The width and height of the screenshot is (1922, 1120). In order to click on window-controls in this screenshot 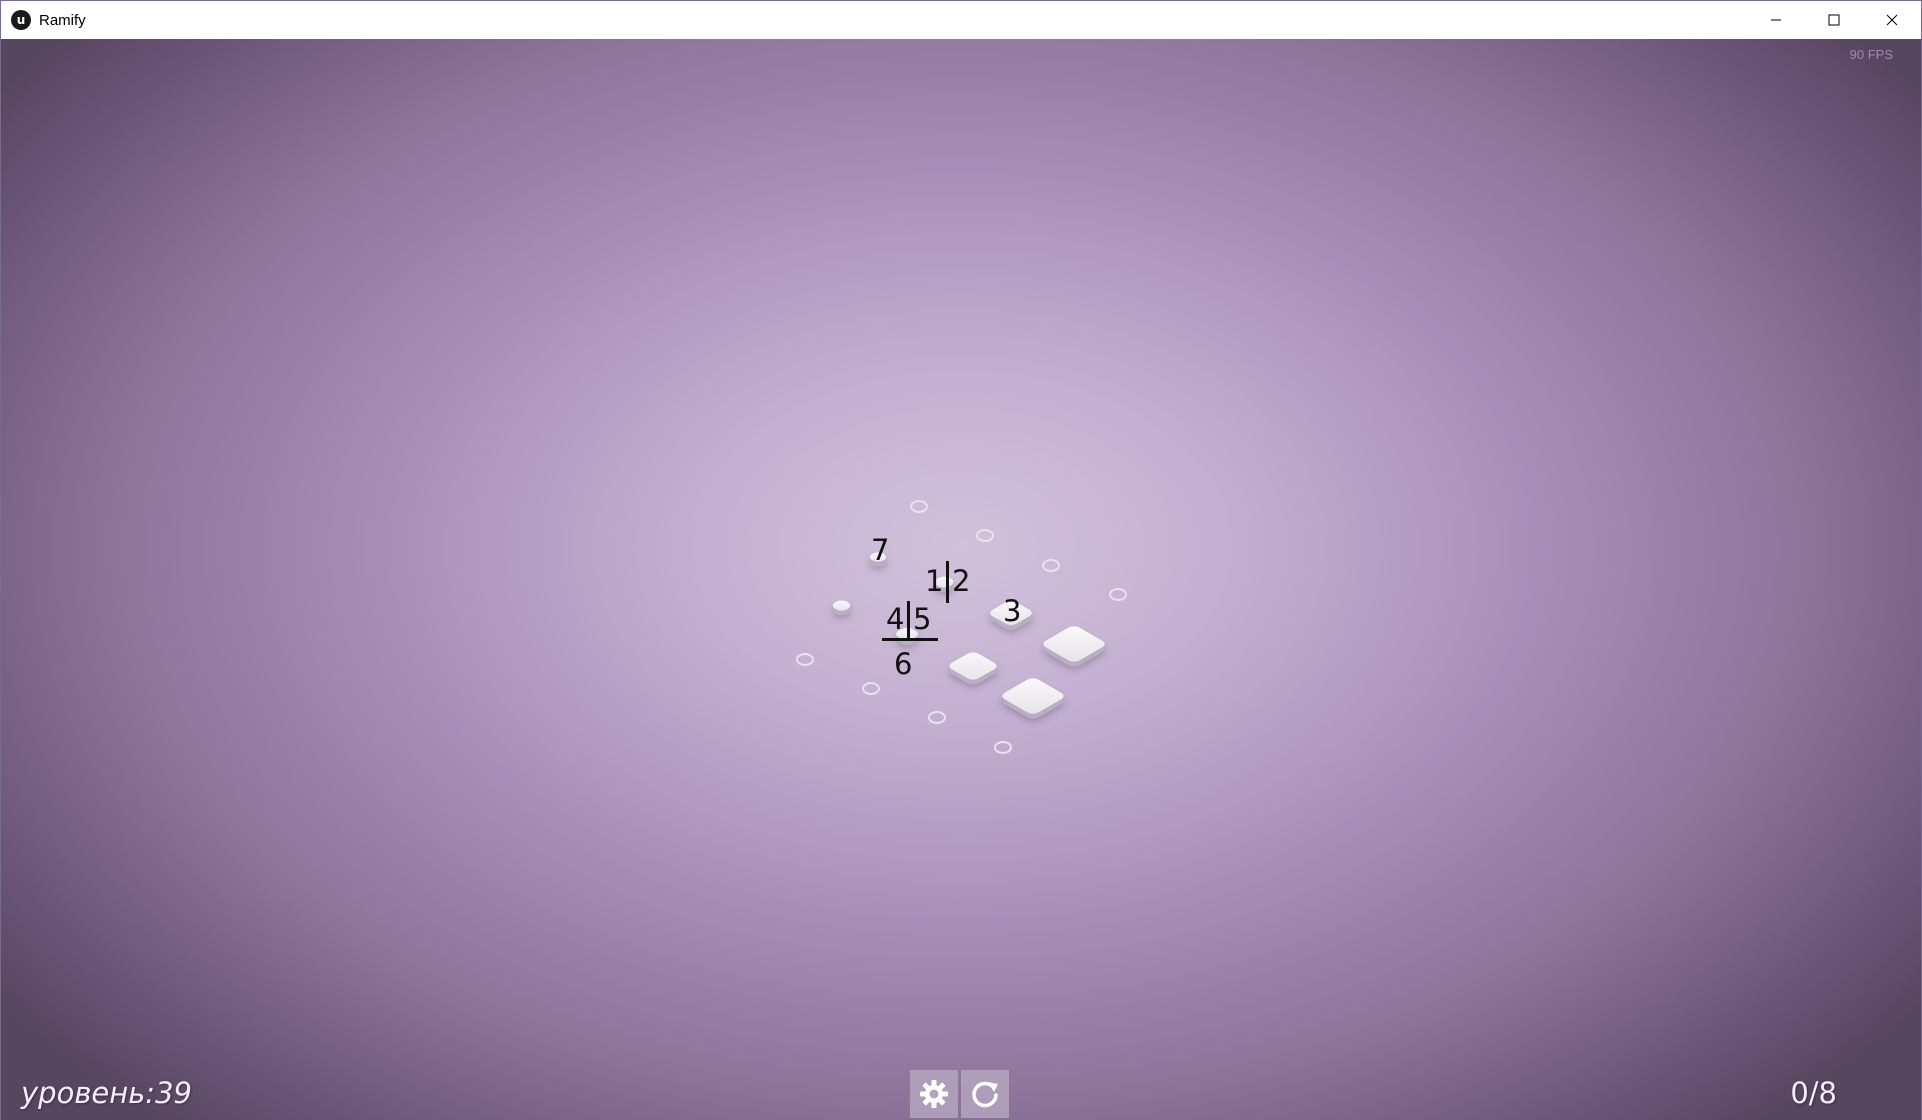, I will do `click(1834, 20)`.